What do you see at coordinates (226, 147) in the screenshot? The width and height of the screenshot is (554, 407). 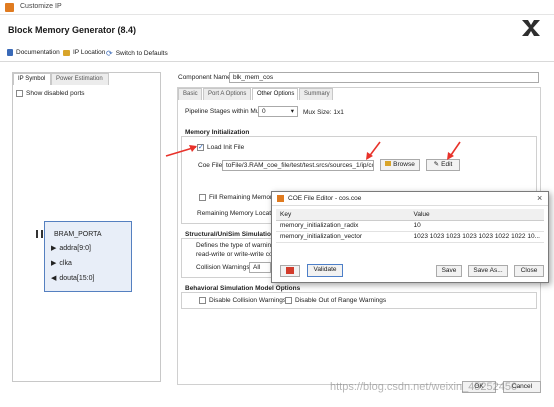 I see `load-init-label: Load Init File` at bounding box center [226, 147].